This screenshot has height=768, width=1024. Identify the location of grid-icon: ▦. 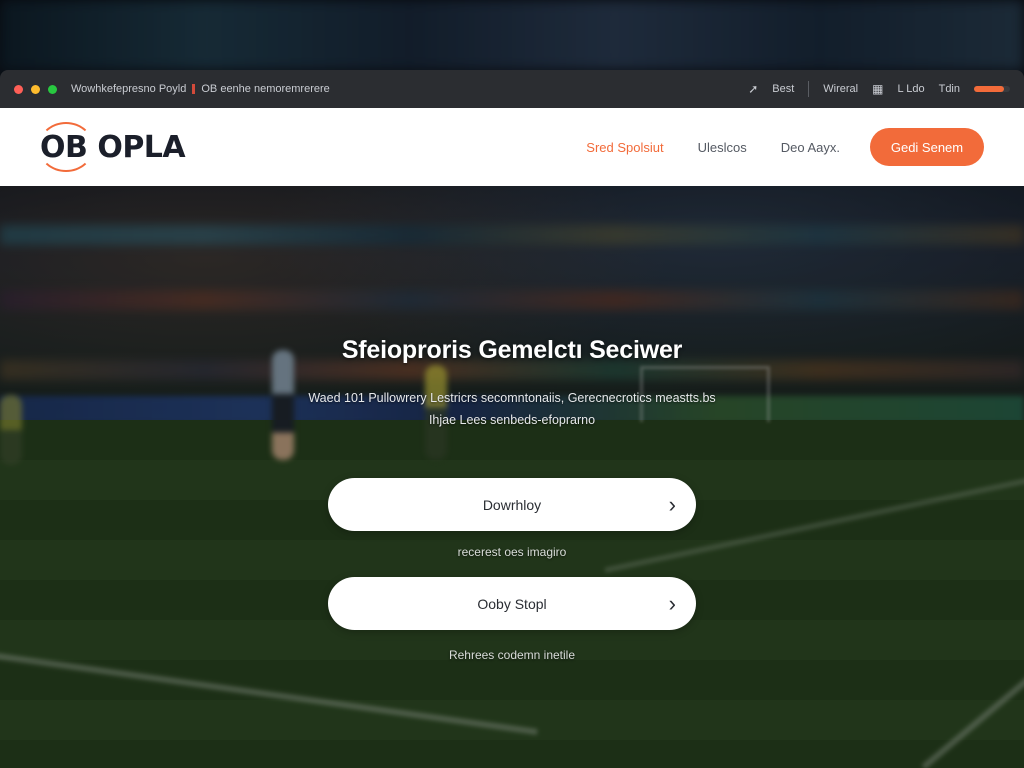
(877, 89).